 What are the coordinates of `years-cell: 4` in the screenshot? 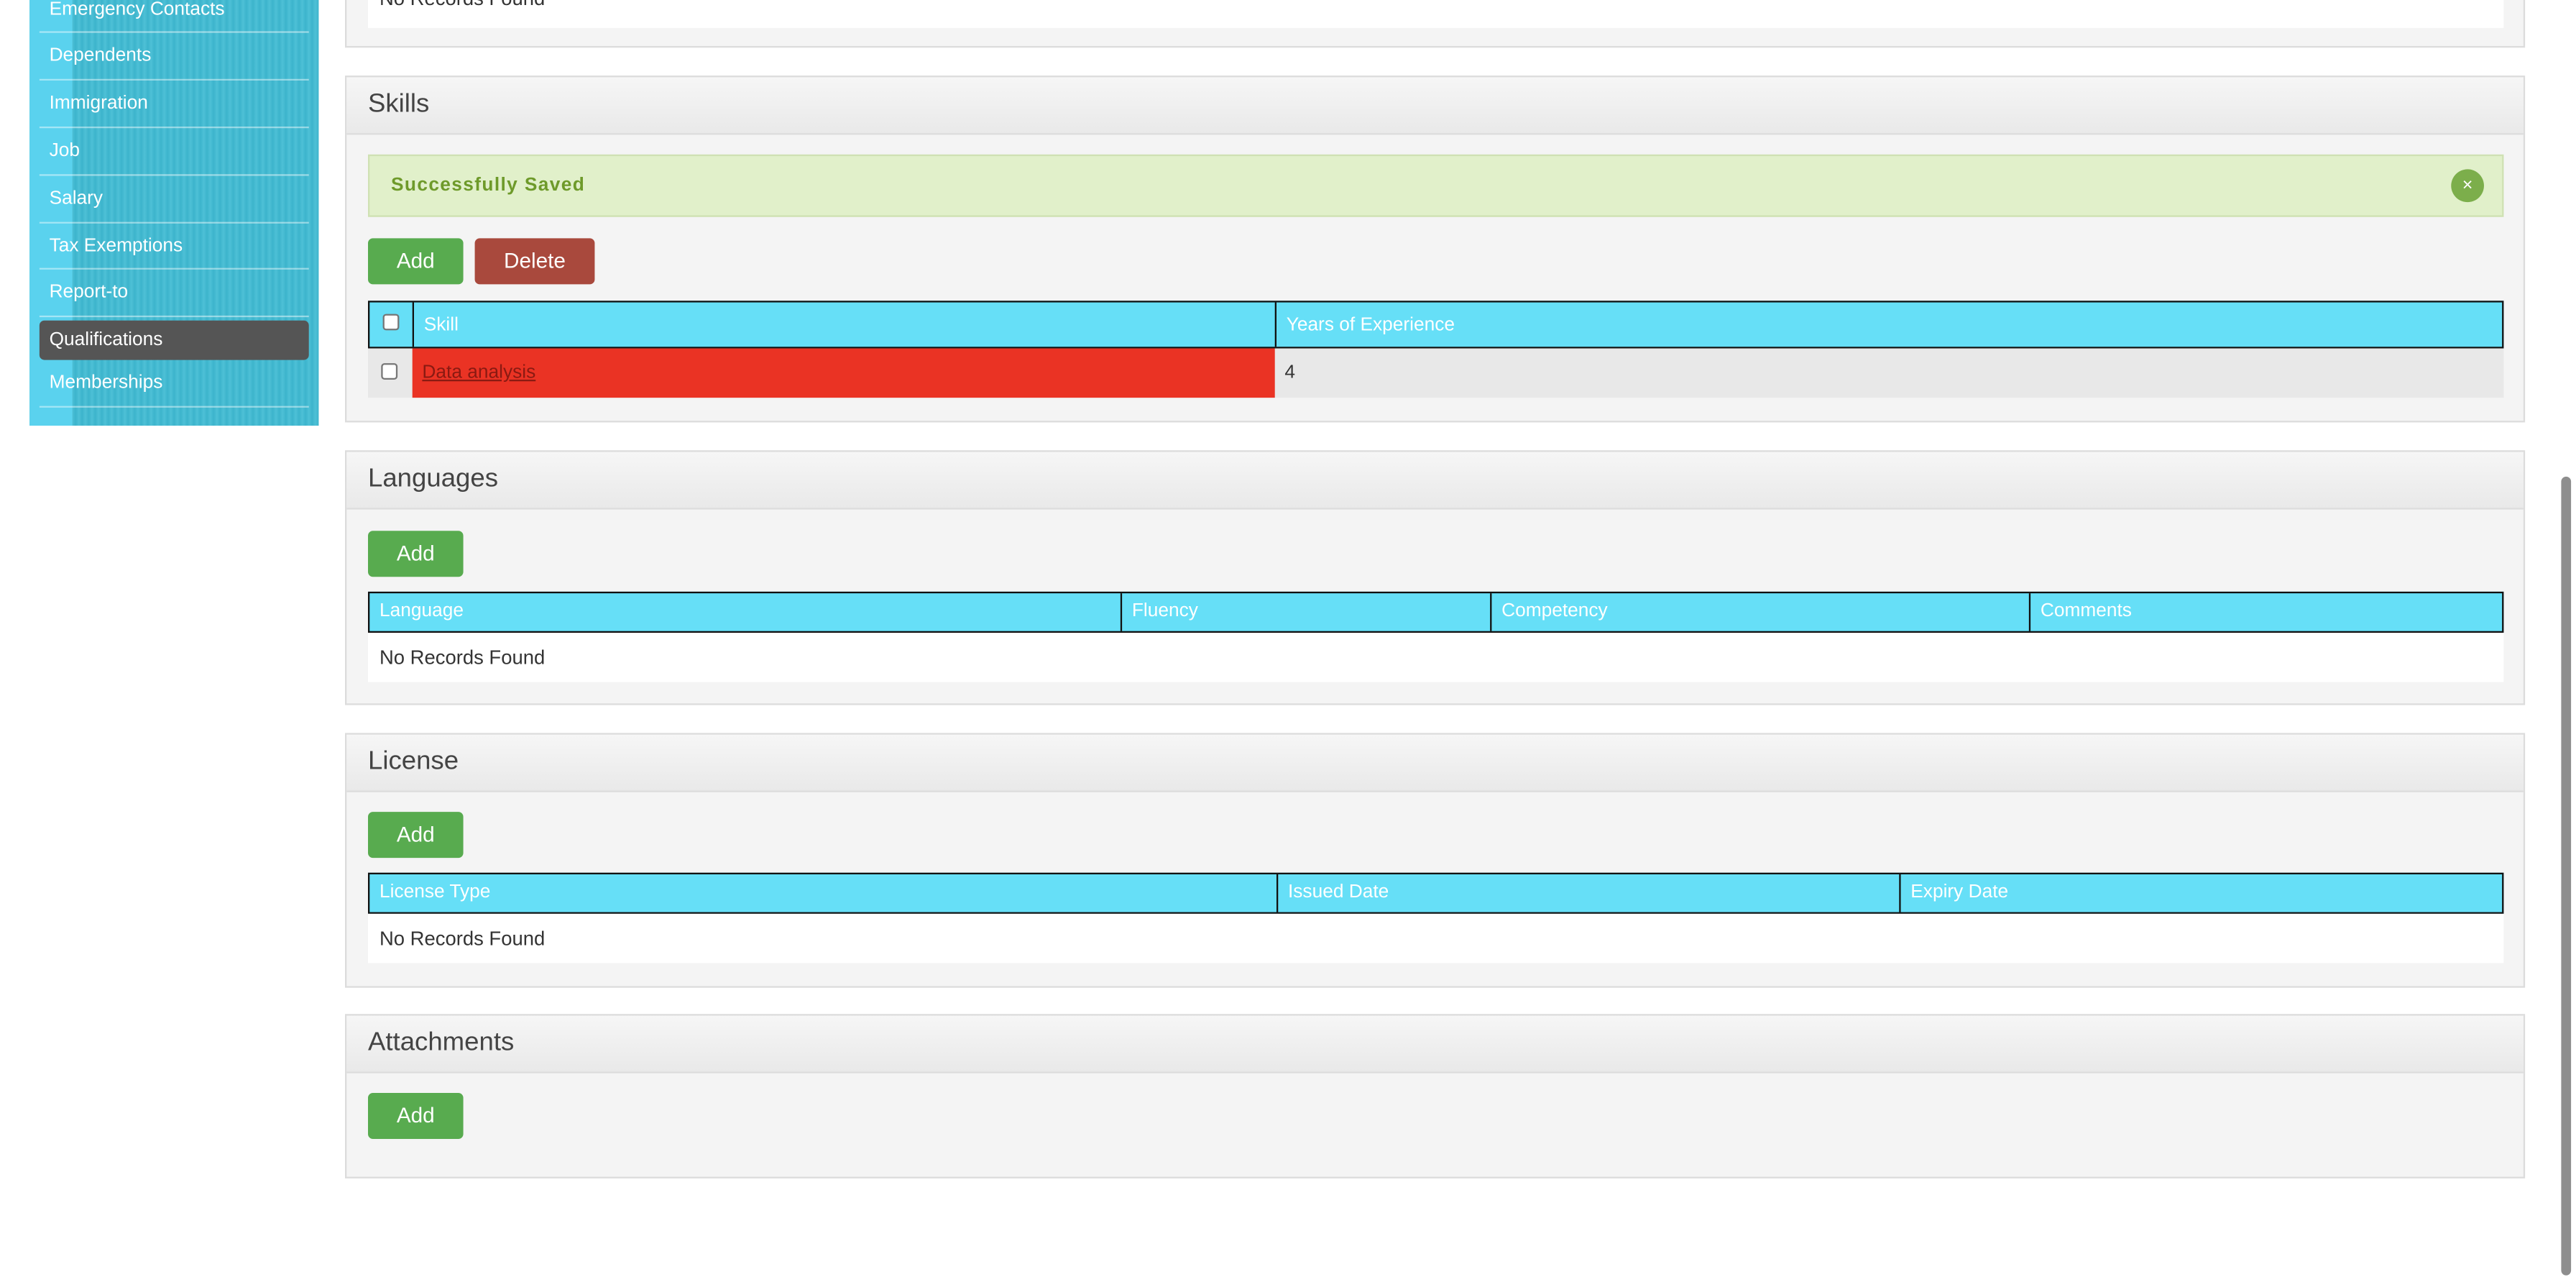 It's located at (1290, 373).